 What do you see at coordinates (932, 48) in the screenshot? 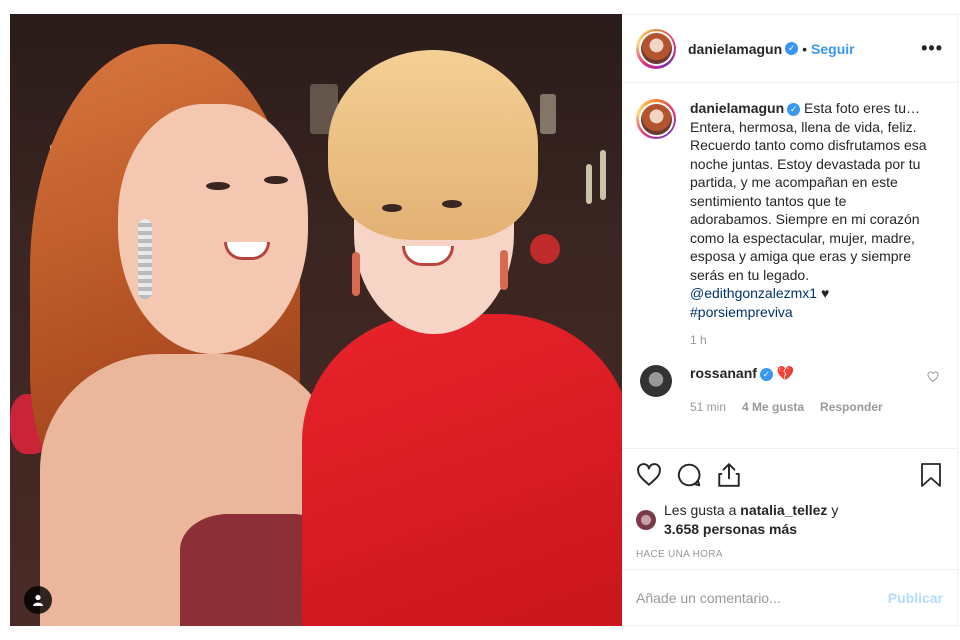
I see `more-icon: •••` at bounding box center [932, 48].